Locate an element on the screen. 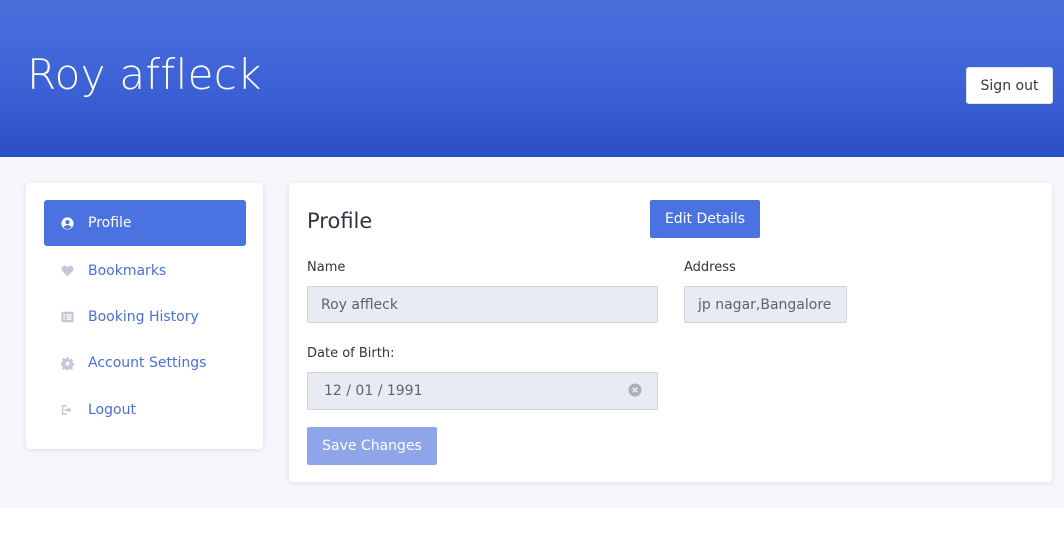 The height and width of the screenshot is (535, 1064). list-icon is located at coordinates (67, 317).